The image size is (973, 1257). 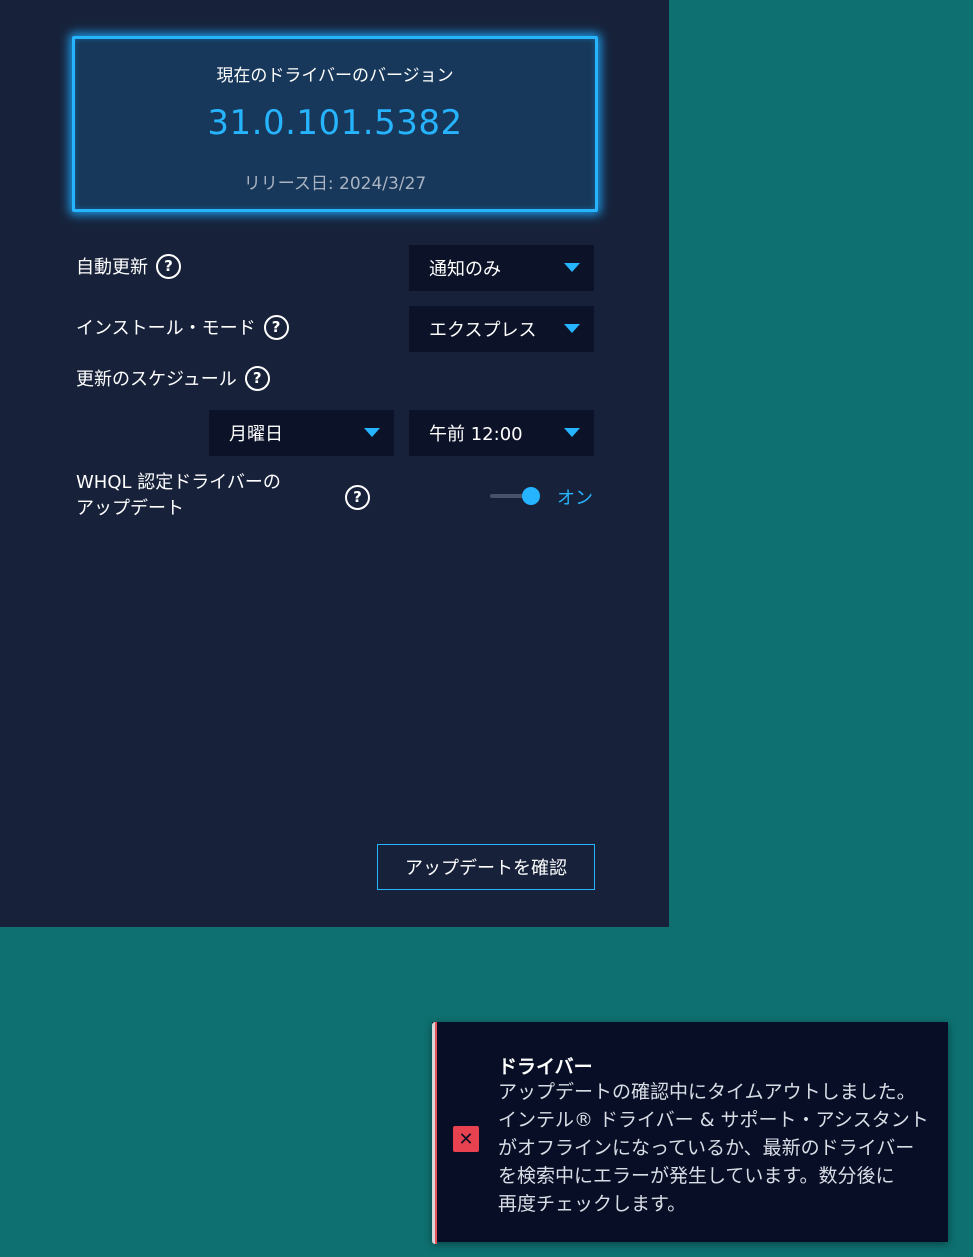 I want to click on schedule-label: 更新のスケジュール ?, so click(x=173, y=378).